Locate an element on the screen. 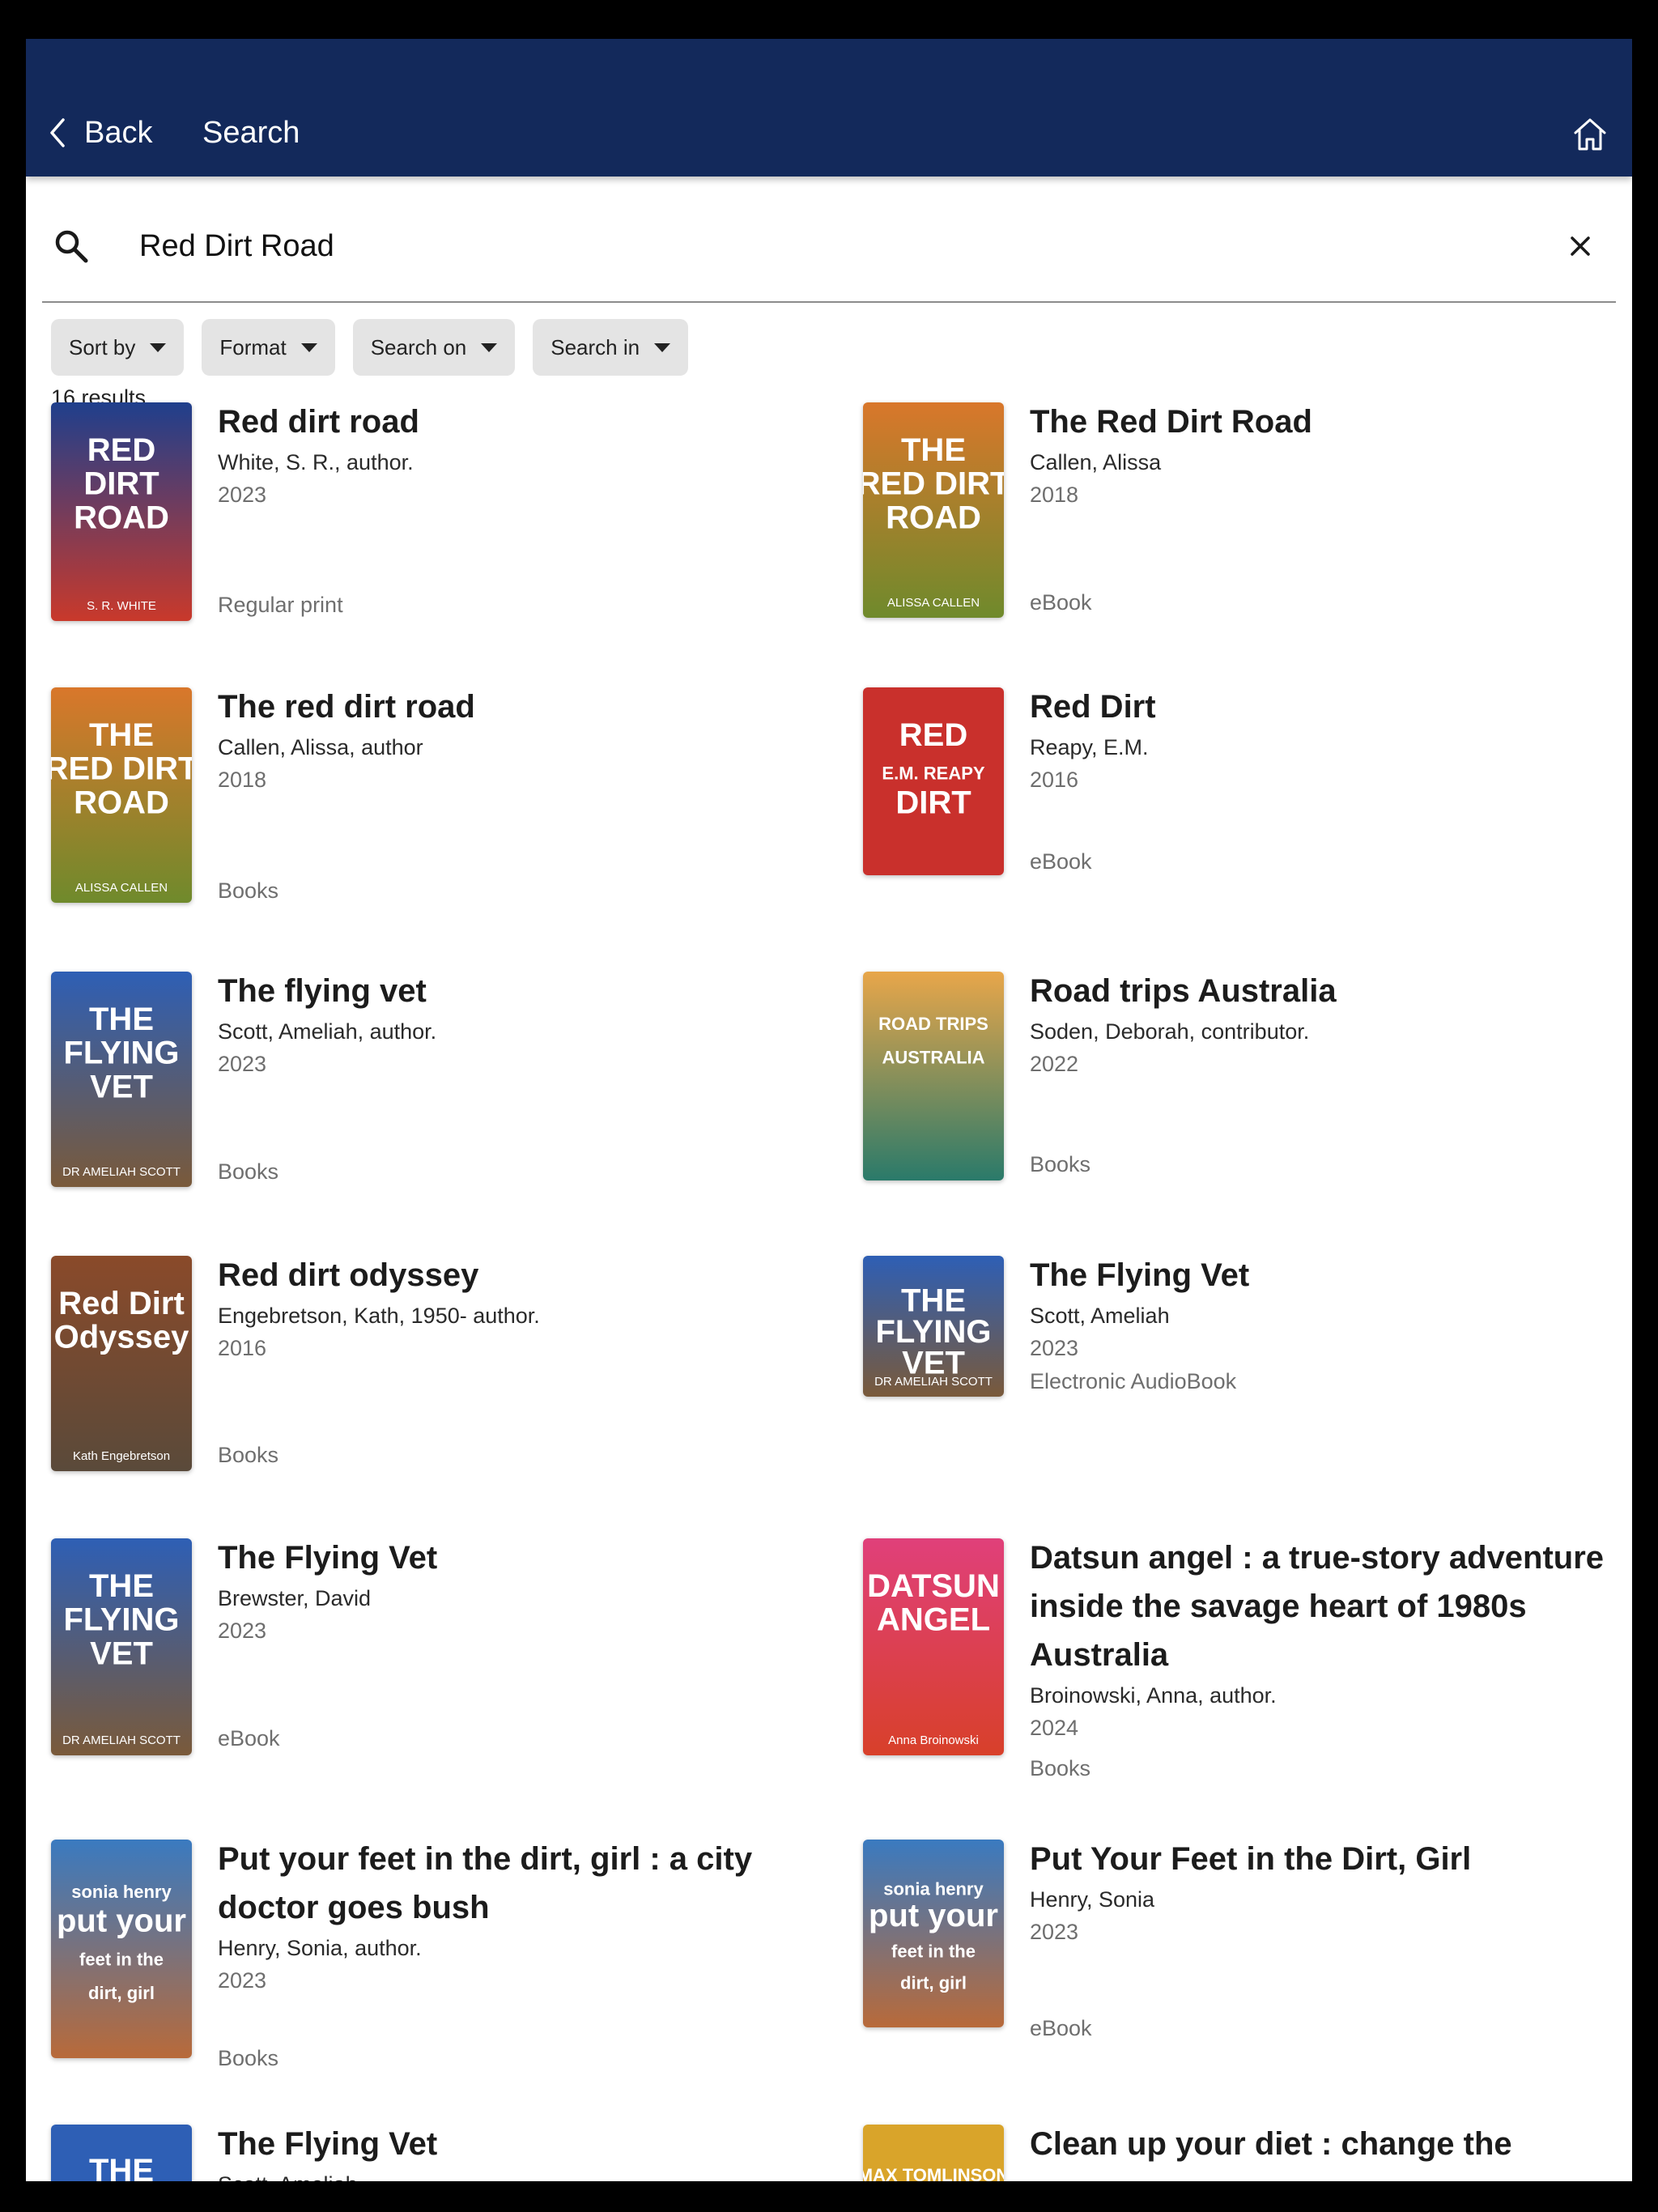 The image size is (1658, 2212). search-result-item: THEFLYINGThe Flying VetScott, Ameliah is located at coordinates (423, 2153).